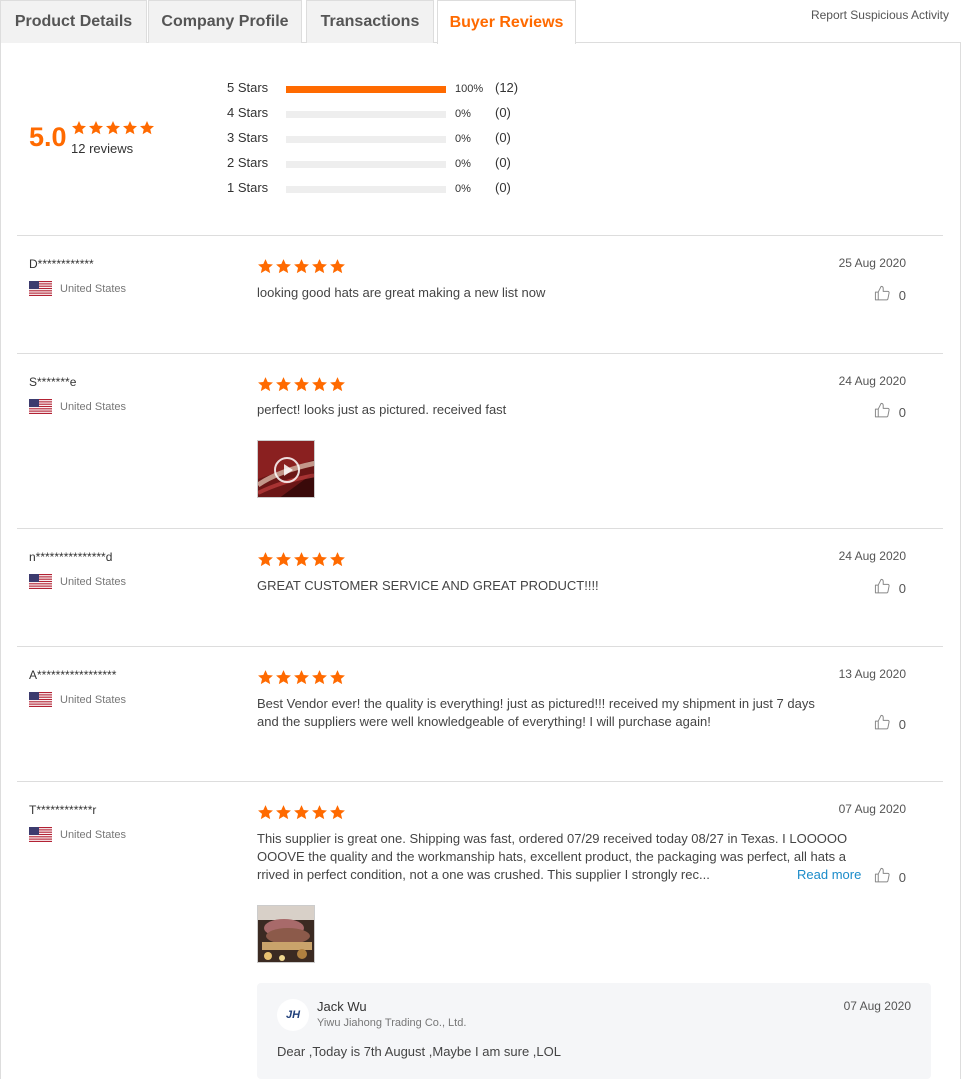 This screenshot has width=961, height=1079. Describe the element at coordinates (225, 21) in the screenshot. I see `tab-company-profile: Company Profile` at that location.